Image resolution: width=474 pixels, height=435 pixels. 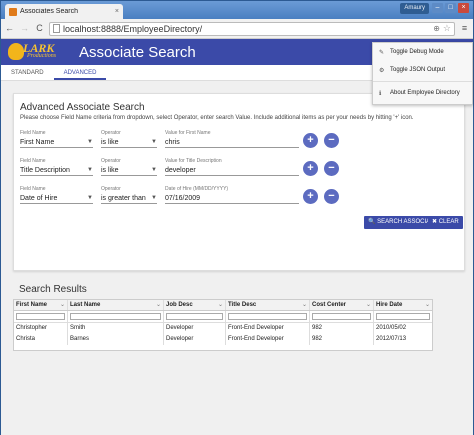 What do you see at coordinates (24, 28) in the screenshot?
I see `forward-arrow-icon: →` at bounding box center [24, 28].